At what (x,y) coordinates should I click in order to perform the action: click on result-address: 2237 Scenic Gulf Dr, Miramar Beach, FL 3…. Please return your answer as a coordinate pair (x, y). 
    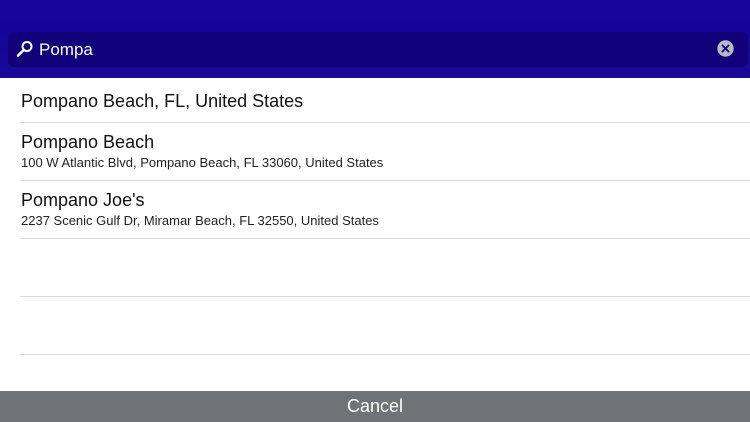
    Looking at the image, I should click on (200, 220).